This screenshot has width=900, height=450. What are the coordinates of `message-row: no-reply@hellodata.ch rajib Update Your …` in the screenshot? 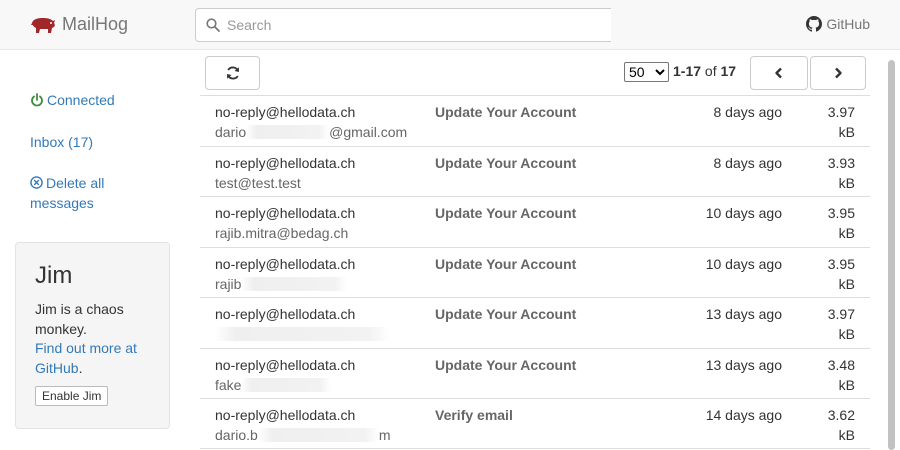 It's located at (535, 272).